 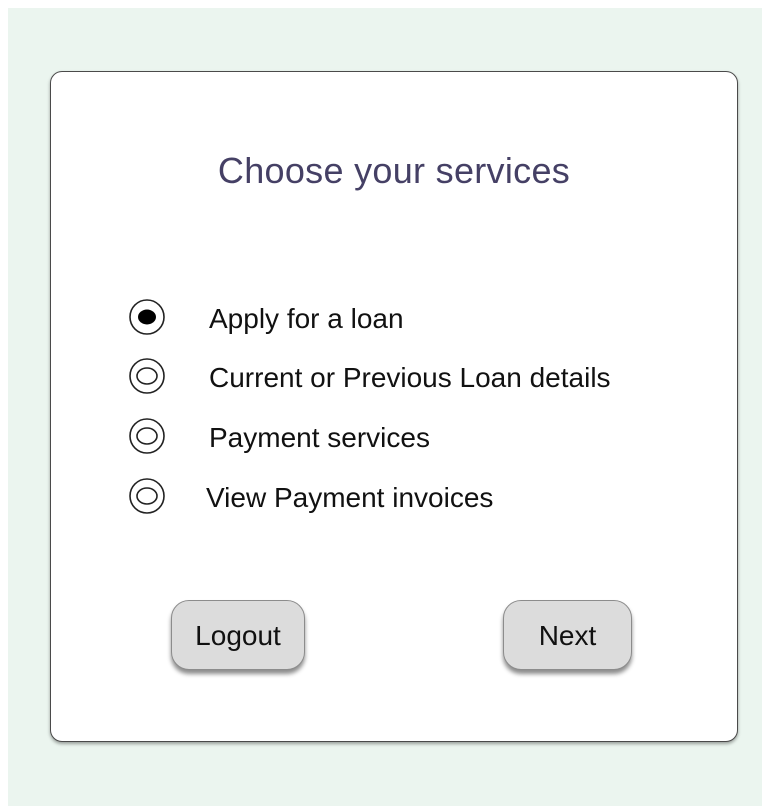 I want to click on option-loan-details: Current or Previous Loan details, so click(x=417, y=378).